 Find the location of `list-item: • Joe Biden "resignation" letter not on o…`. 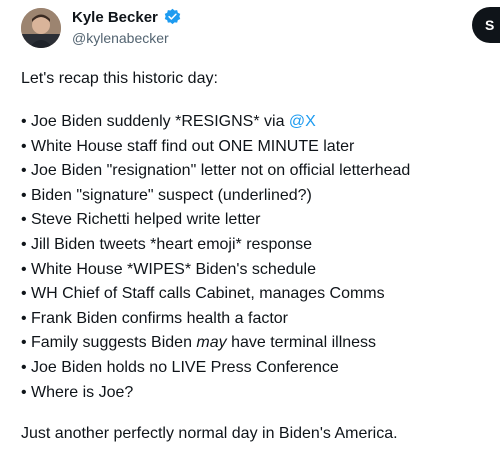

list-item: • Joe Biden "resignation" letter not on o… is located at coordinates (256, 171).